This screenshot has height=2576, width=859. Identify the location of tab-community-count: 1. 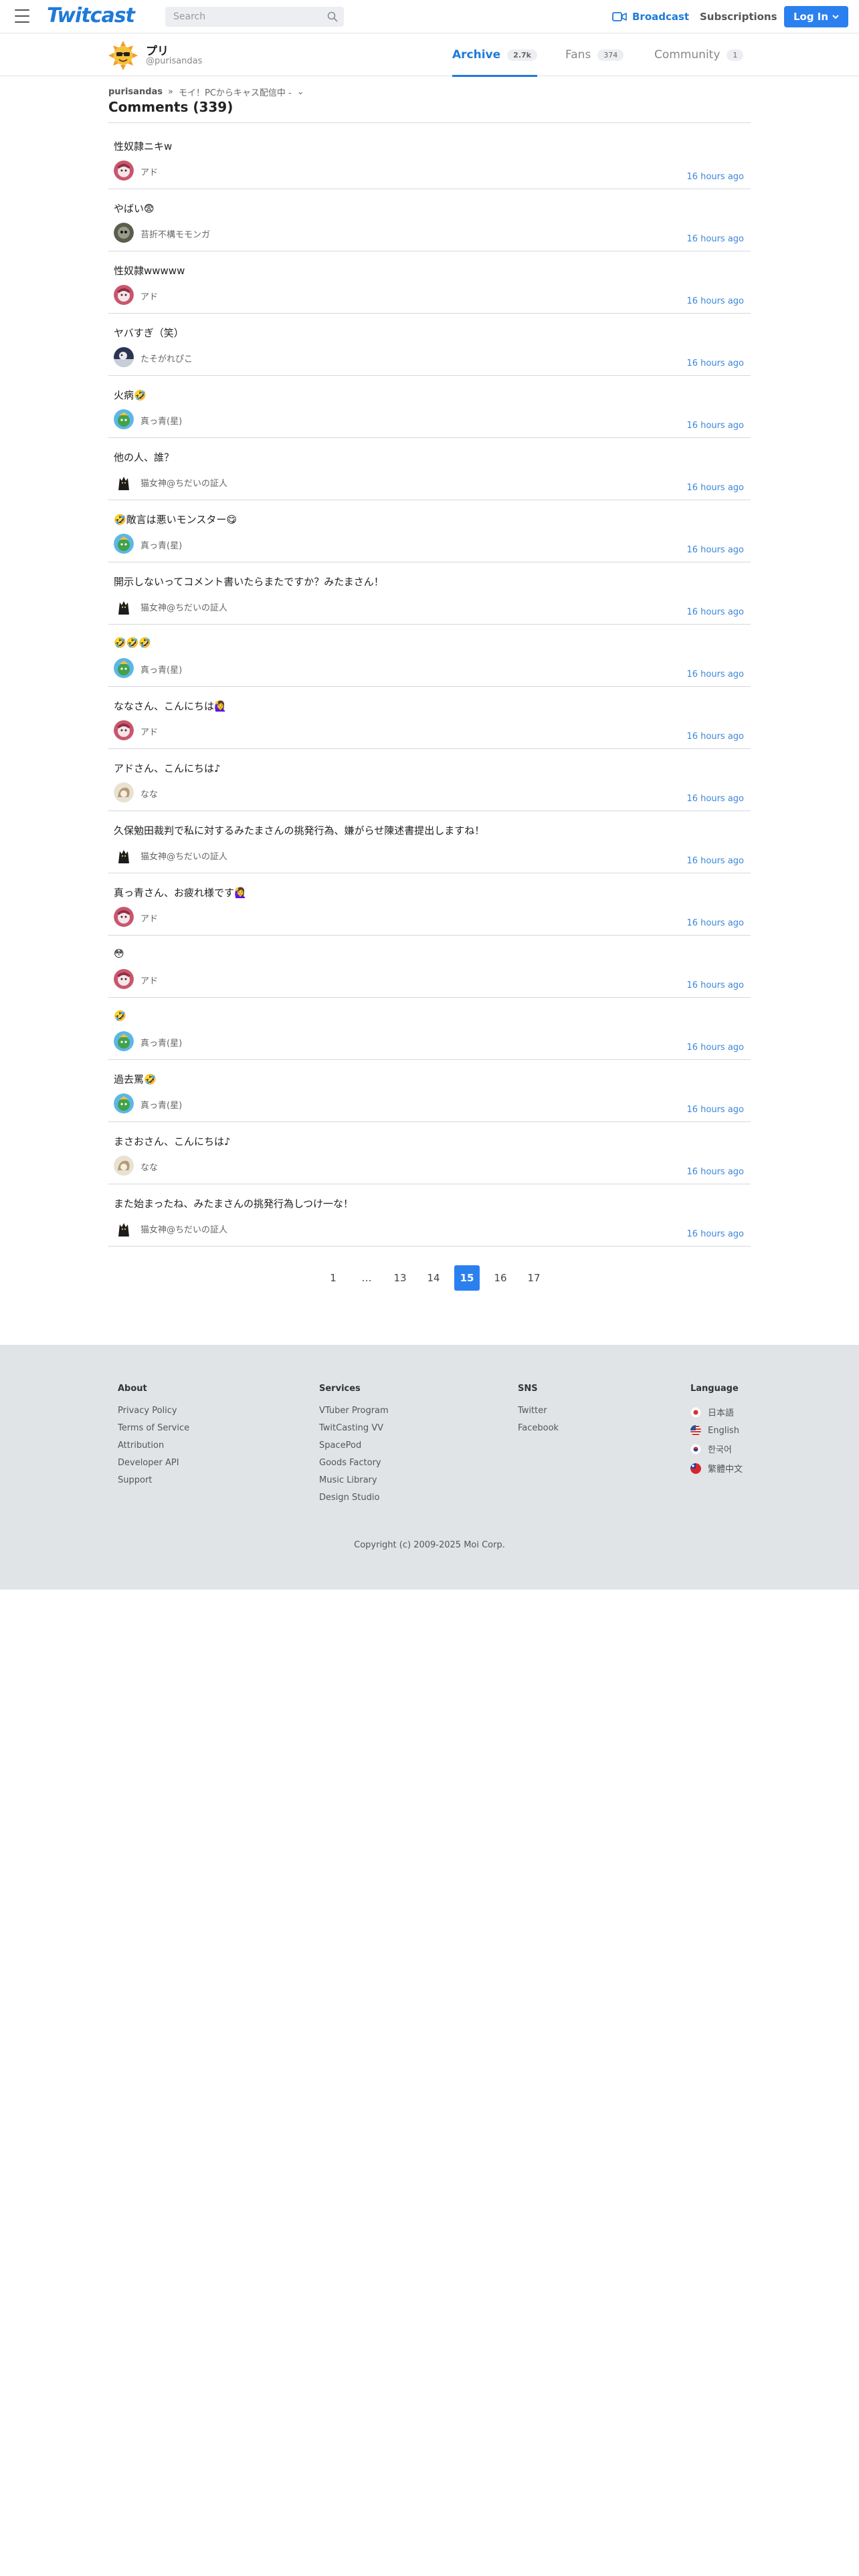
(735, 55).